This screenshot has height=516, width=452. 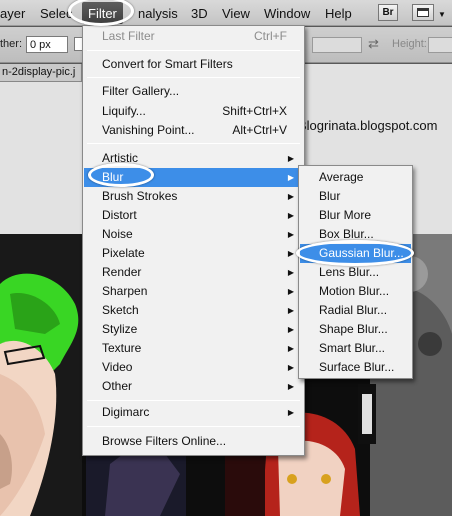 What do you see at coordinates (193, 253) in the screenshot?
I see `menu-item-pixelate: Pixelate ▶` at bounding box center [193, 253].